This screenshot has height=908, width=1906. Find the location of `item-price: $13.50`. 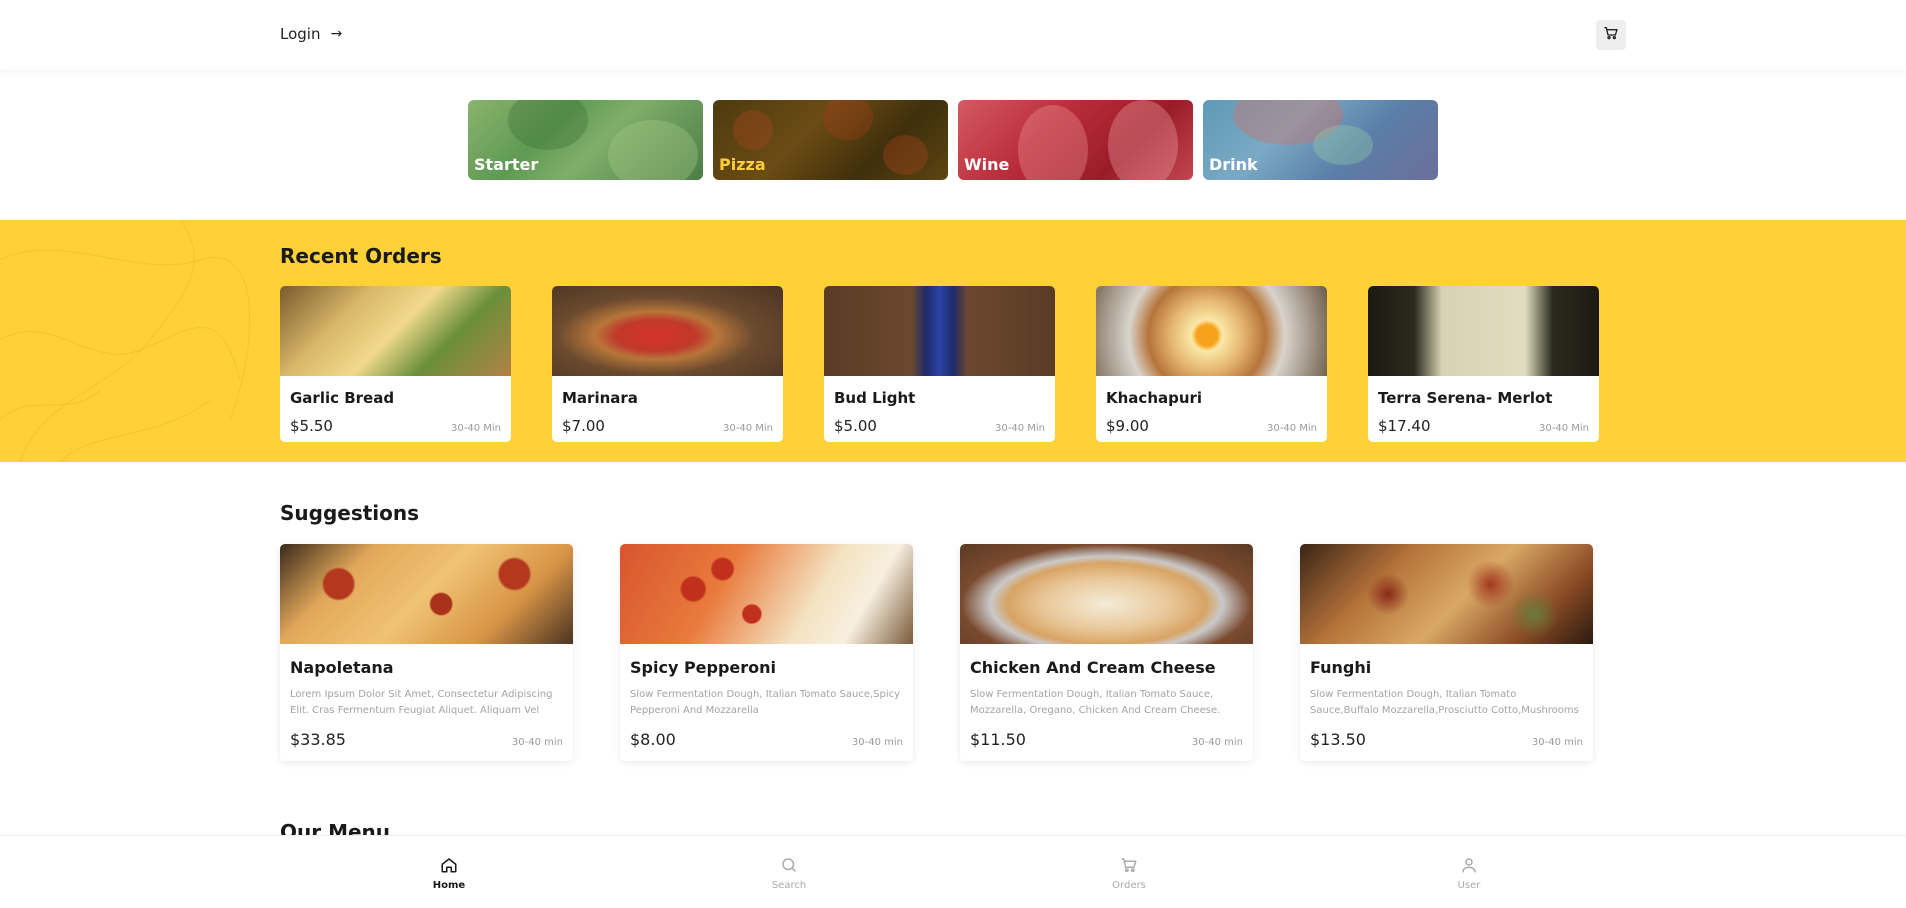

item-price: $13.50 is located at coordinates (1338, 739).